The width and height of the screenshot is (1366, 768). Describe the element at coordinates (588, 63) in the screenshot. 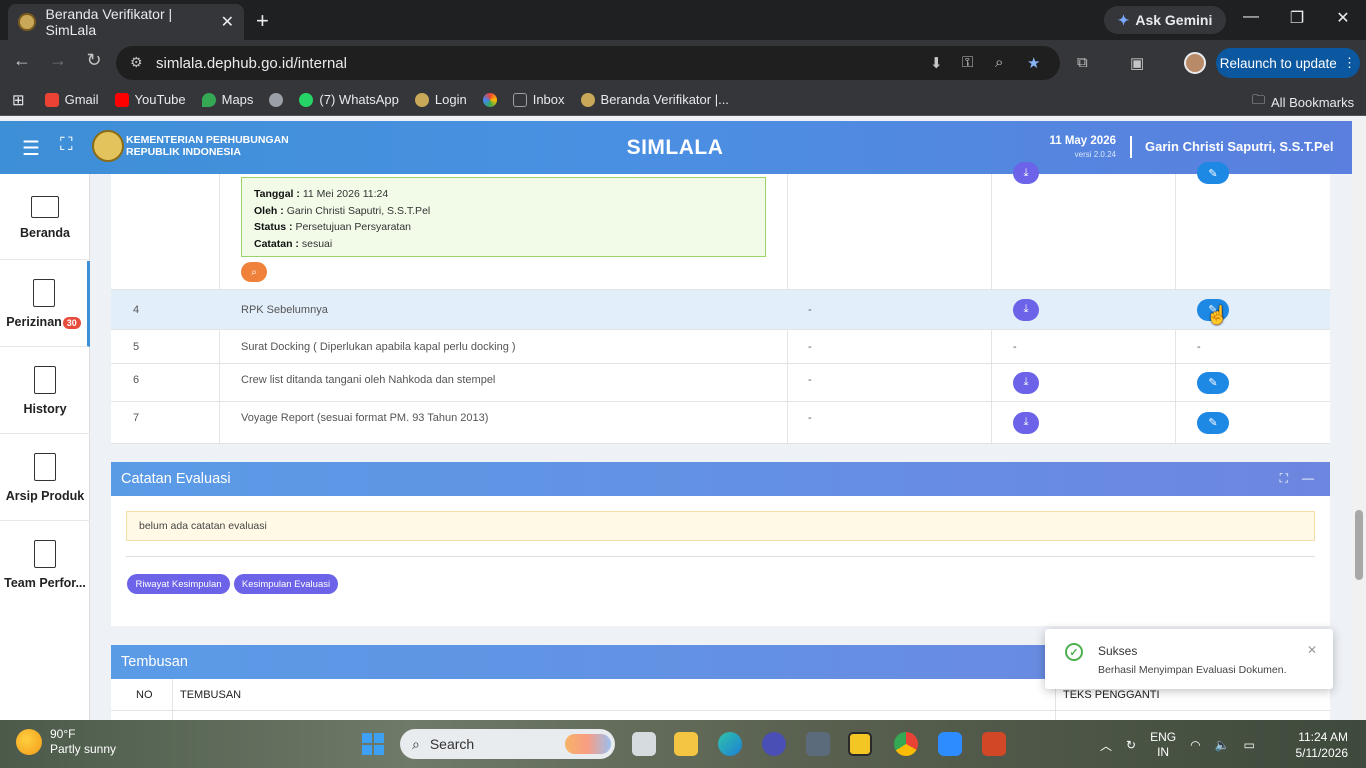

I see `address-bar: ⚙ simlala.dephub.go.id/internal` at that location.